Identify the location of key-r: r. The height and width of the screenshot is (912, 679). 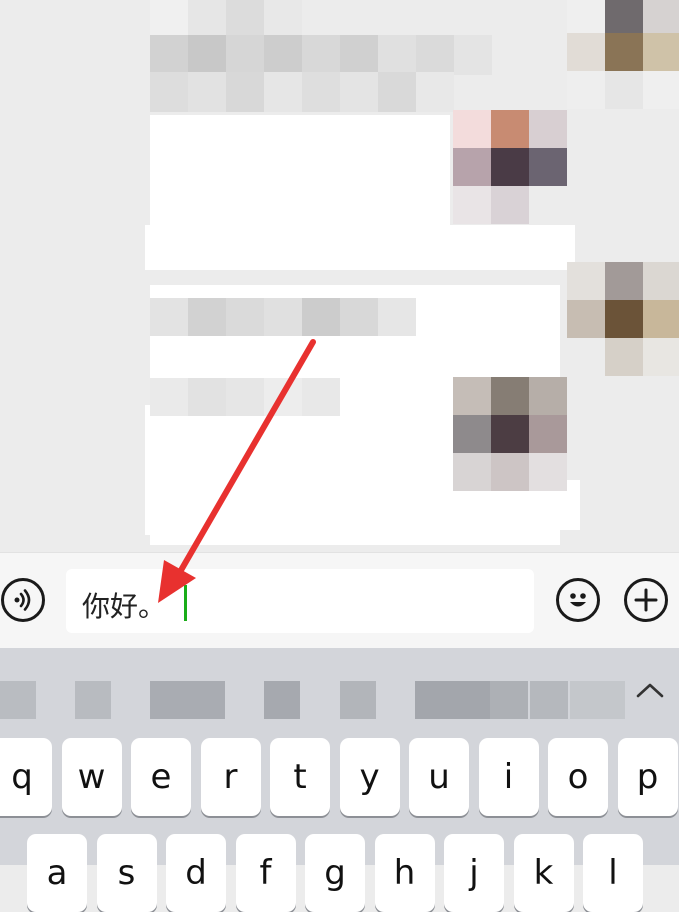
(230, 777).